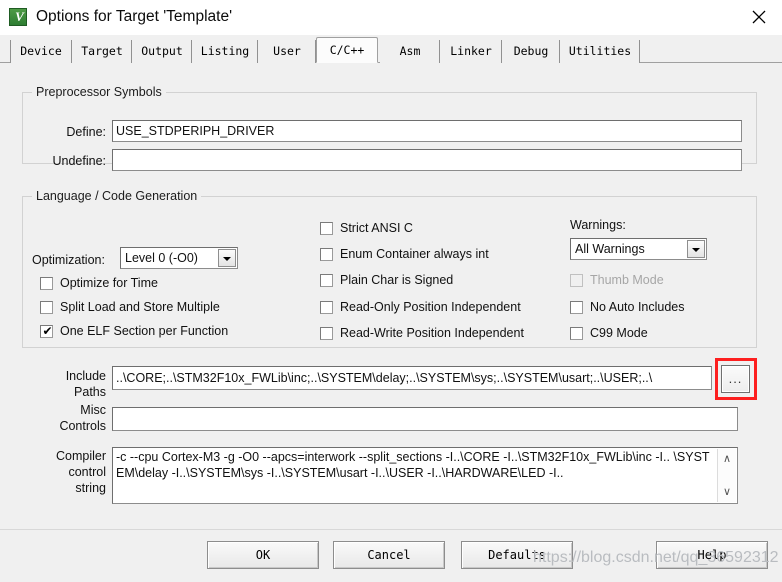  Describe the element at coordinates (86, 132) in the screenshot. I see `define-label: Define:` at that location.